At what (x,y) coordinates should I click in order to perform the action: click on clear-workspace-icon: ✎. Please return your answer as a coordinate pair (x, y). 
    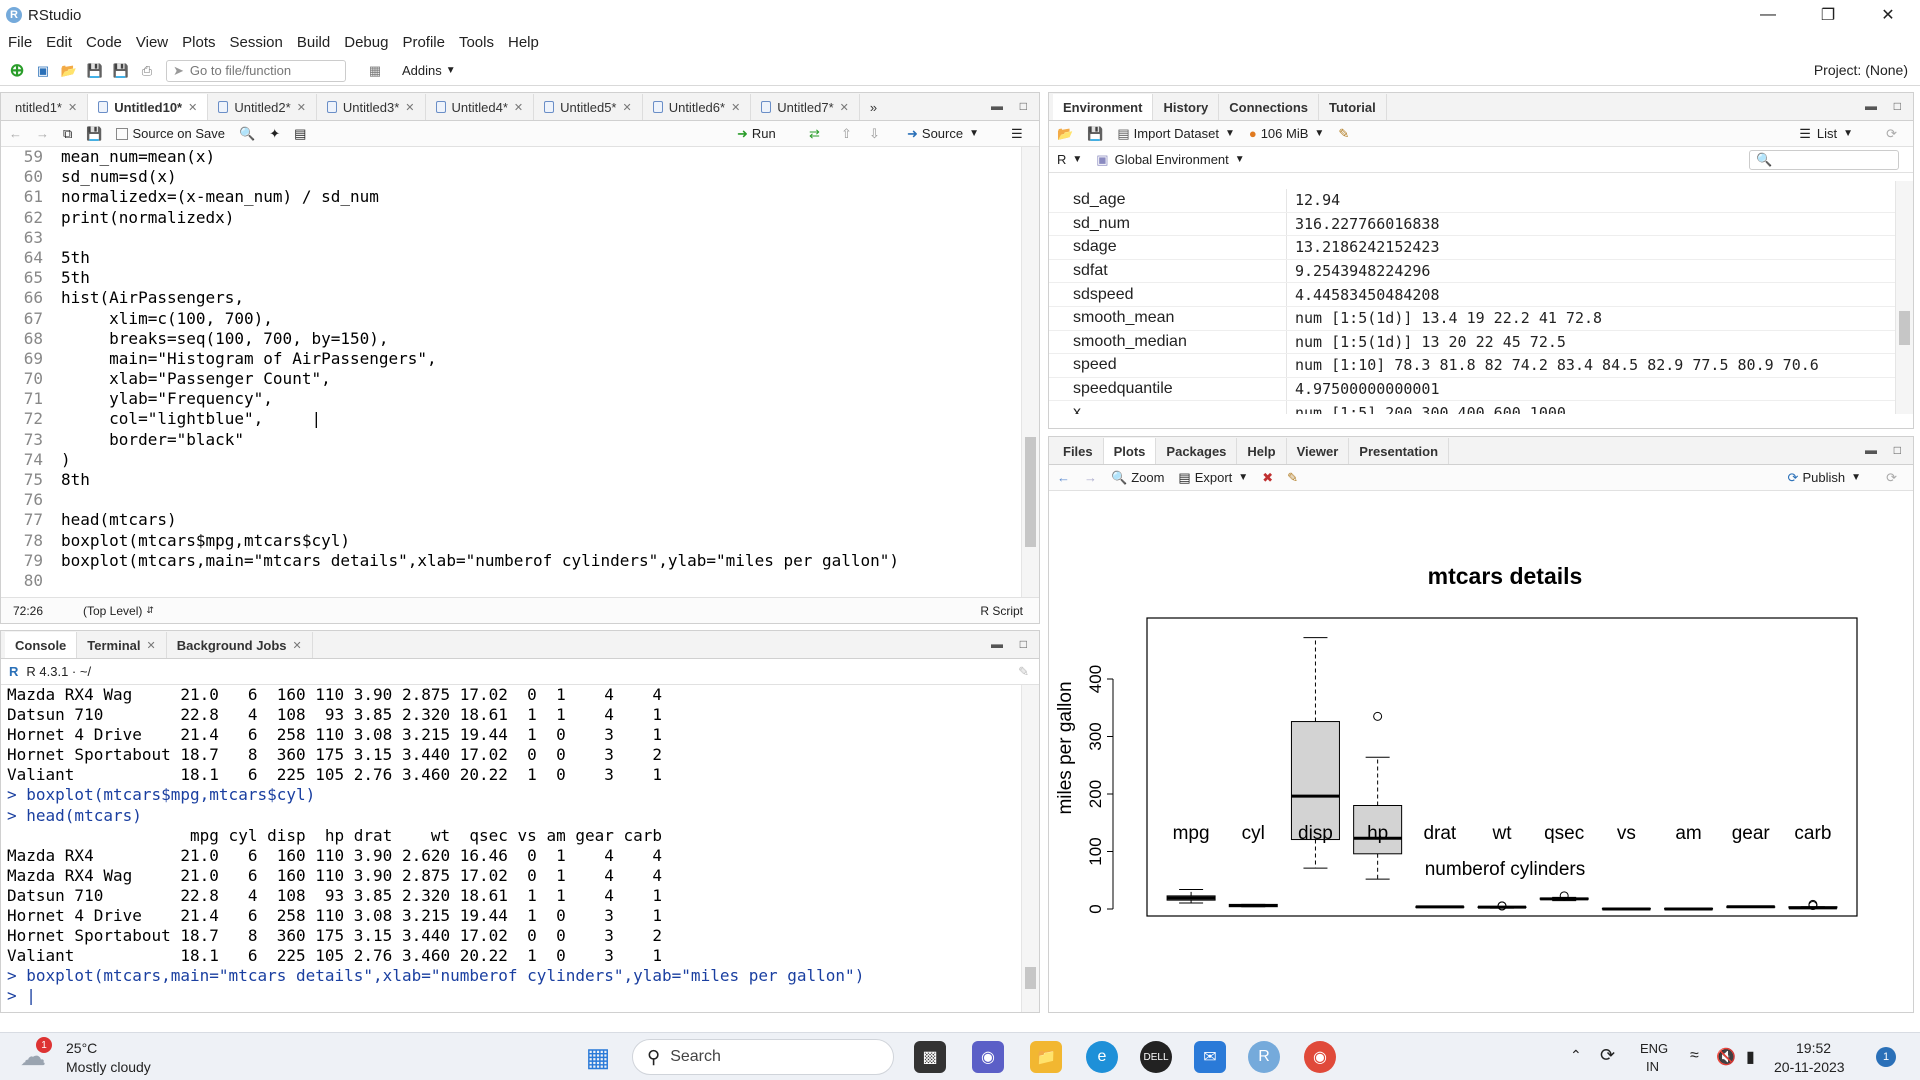
    Looking at the image, I should click on (1343, 134).